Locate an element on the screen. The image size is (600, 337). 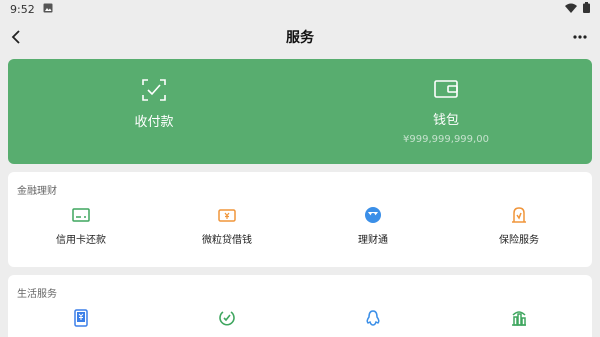
nav-bar: 服务 is located at coordinates (300, 37).